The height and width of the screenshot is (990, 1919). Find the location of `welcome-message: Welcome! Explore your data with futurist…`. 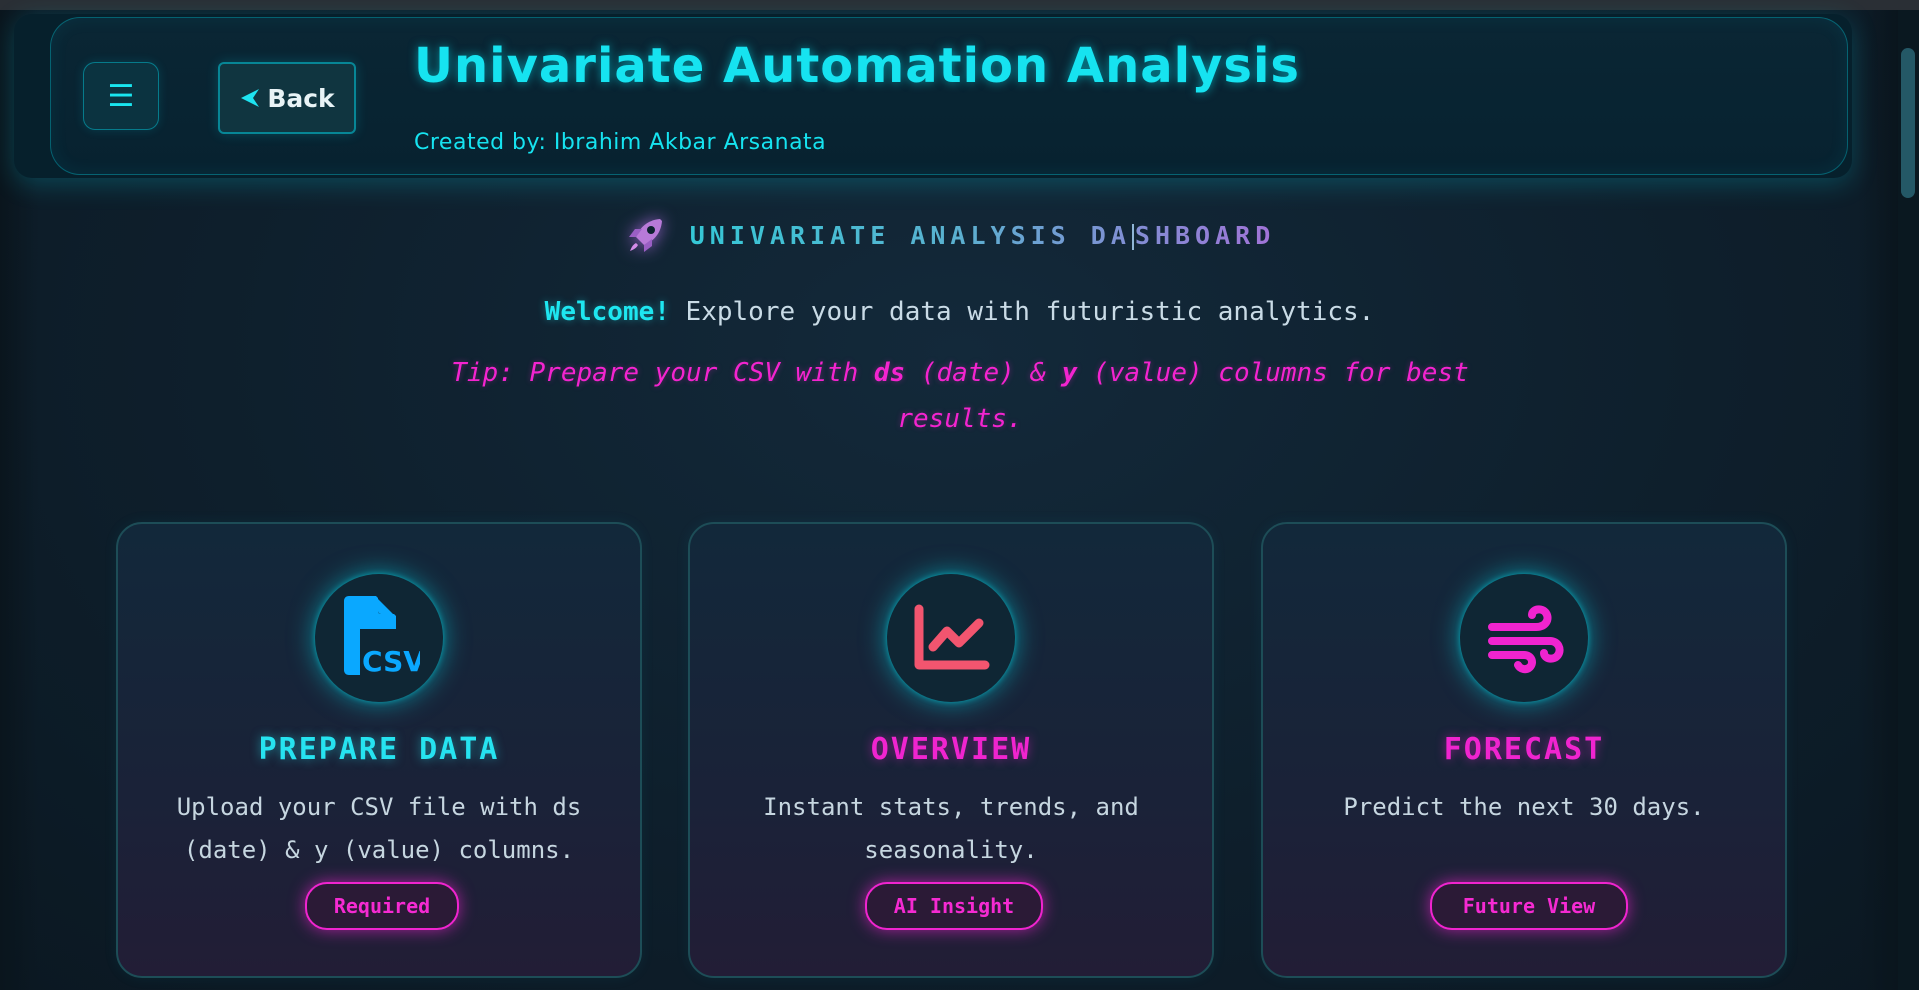

welcome-message: Welcome! Explore your data with futurist… is located at coordinates (959, 312).